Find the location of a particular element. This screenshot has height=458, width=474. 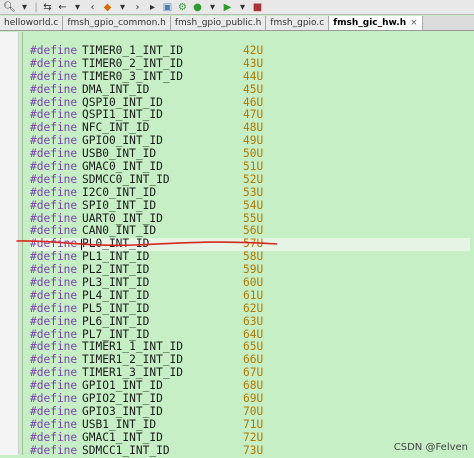

code-line: #define TIMER0_1_INT_ID 42U is located at coordinates (250, 51).